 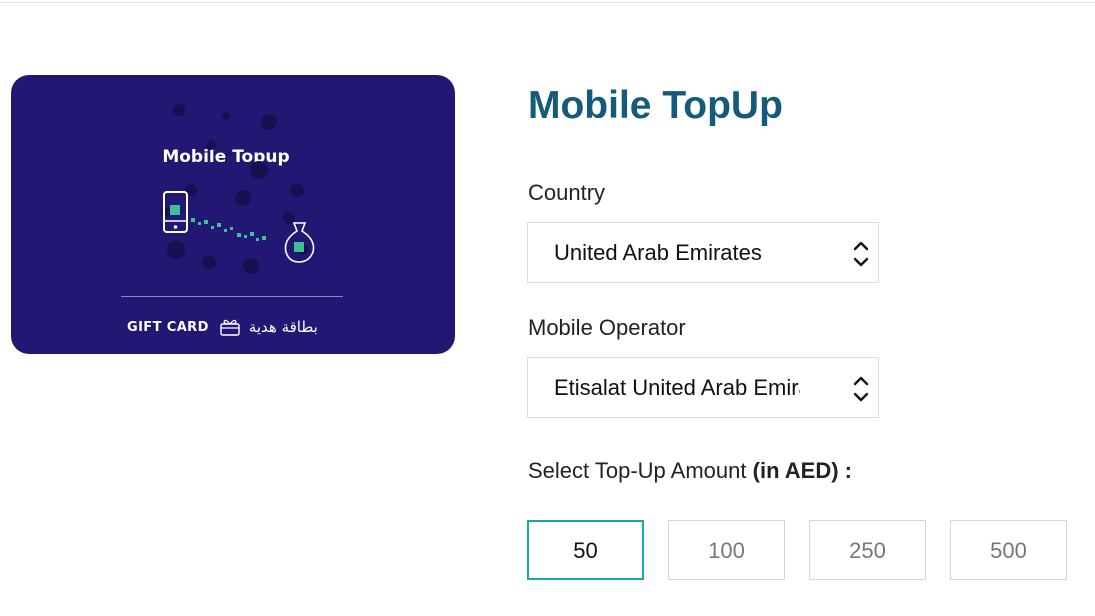 What do you see at coordinates (867, 550) in the screenshot?
I see `amount-option-250: 250` at bounding box center [867, 550].